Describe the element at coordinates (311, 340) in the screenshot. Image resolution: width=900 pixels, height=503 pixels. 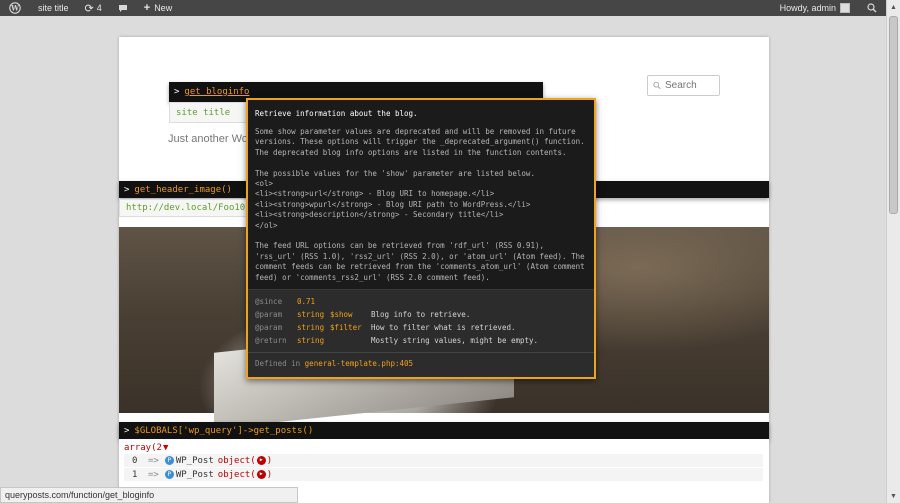
I see `return-type: string` at that location.